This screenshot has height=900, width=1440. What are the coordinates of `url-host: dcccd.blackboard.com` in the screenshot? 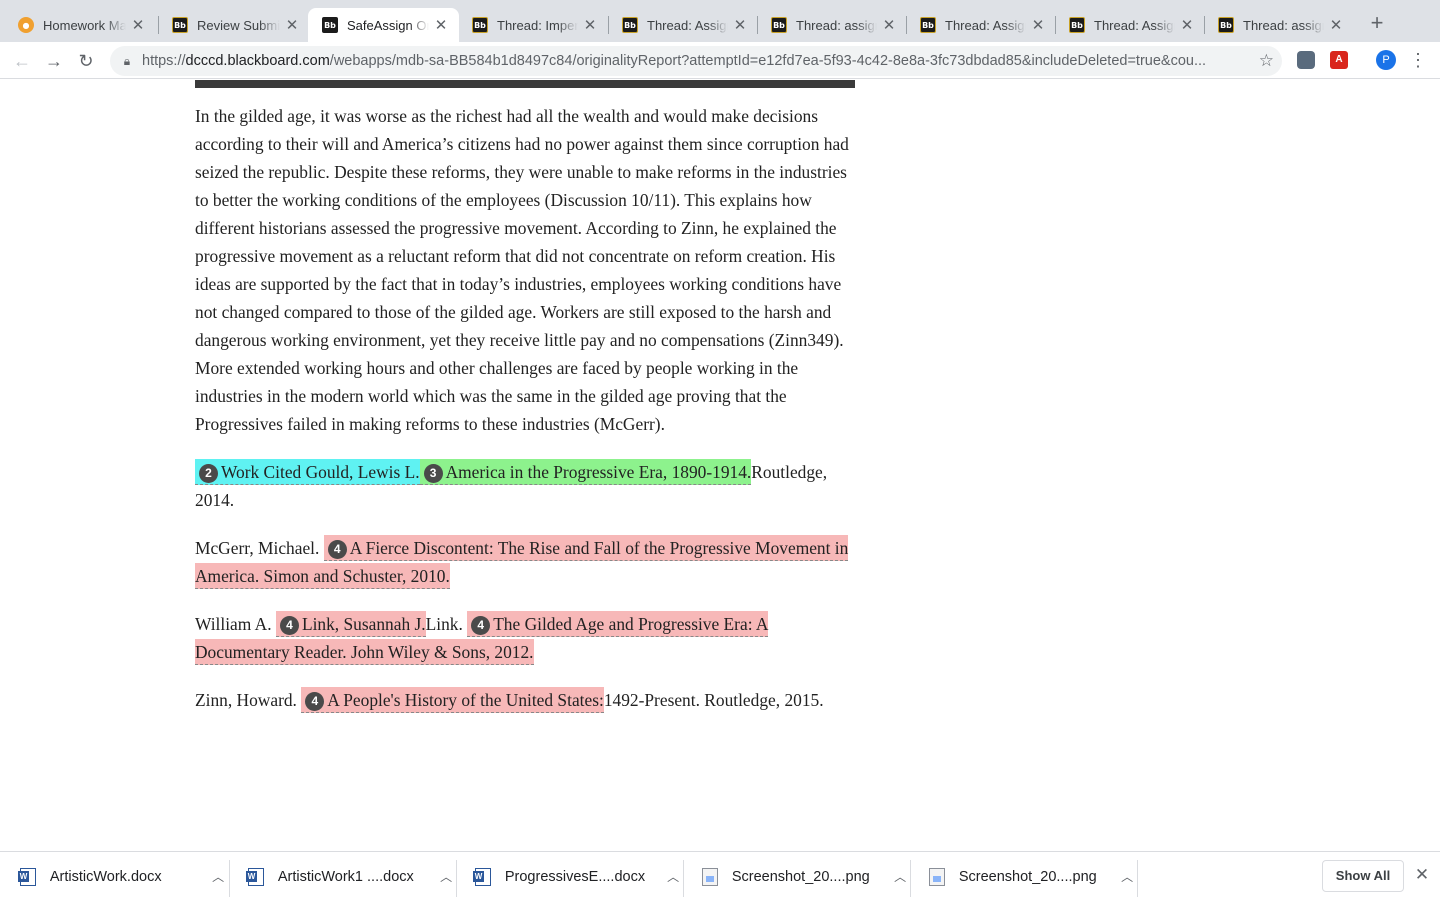 It's located at (257, 61).